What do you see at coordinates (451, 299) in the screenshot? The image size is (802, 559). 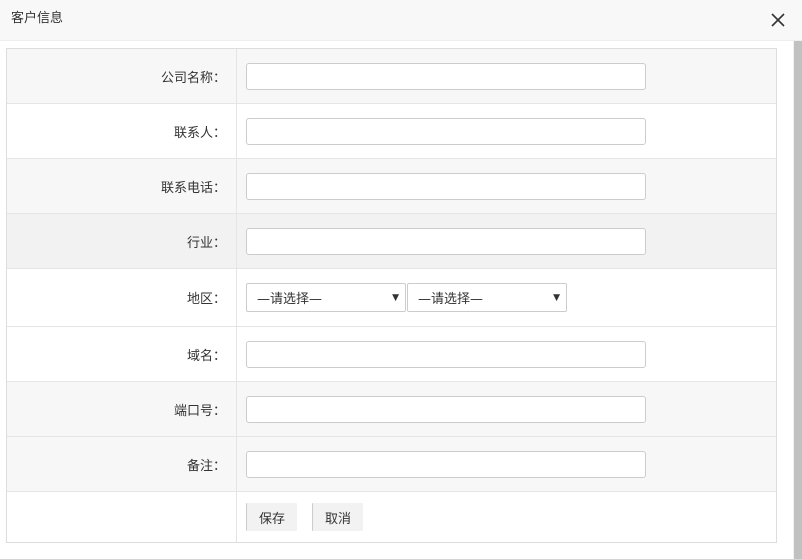 I see `city-select-value: —请选择—` at bounding box center [451, 299].